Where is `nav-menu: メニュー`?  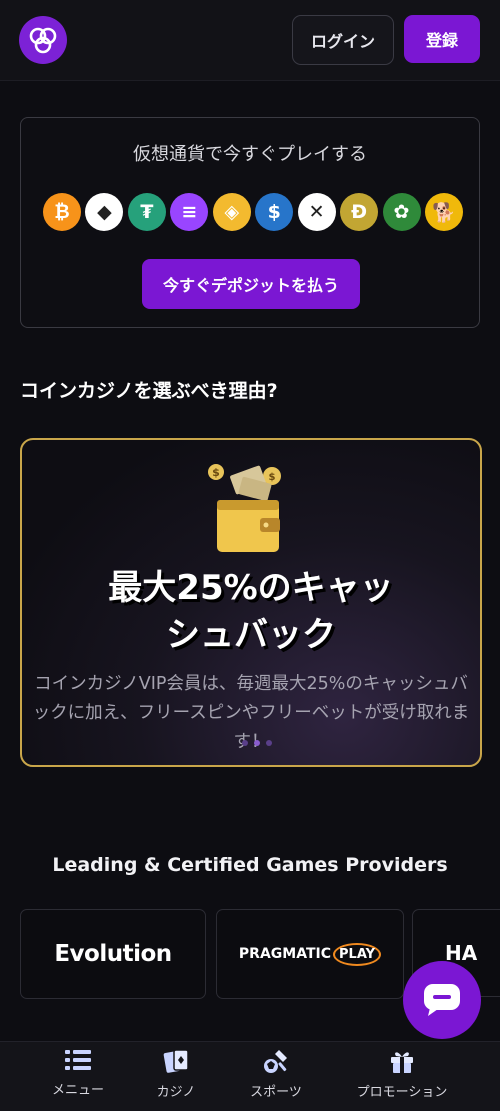 nav-menu: メニュー is located at coordinates (78, 1073).